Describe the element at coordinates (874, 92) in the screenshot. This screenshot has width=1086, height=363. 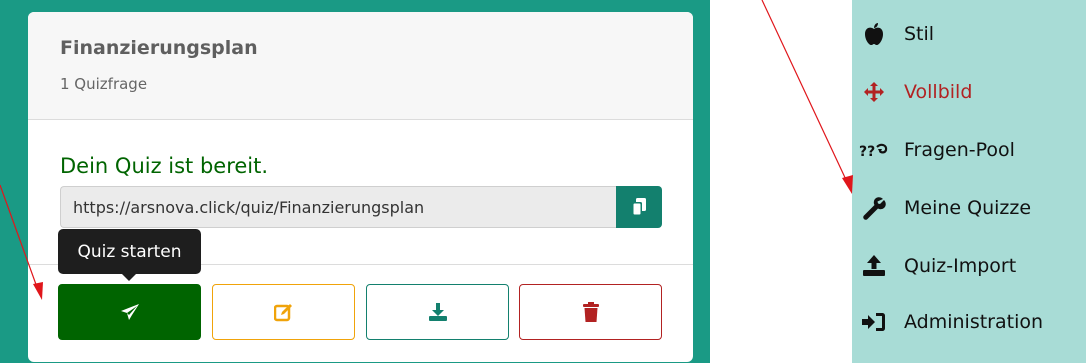
I see `arrows-move-icon` at that location.